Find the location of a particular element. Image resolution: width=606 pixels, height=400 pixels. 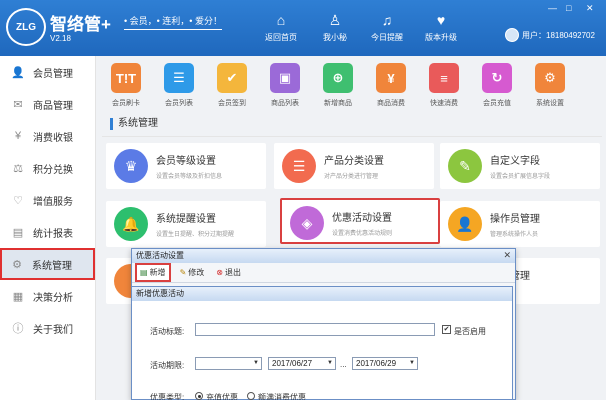

quick-goods-list: ▣ 商品列表 is located at coordinates (285, 85).